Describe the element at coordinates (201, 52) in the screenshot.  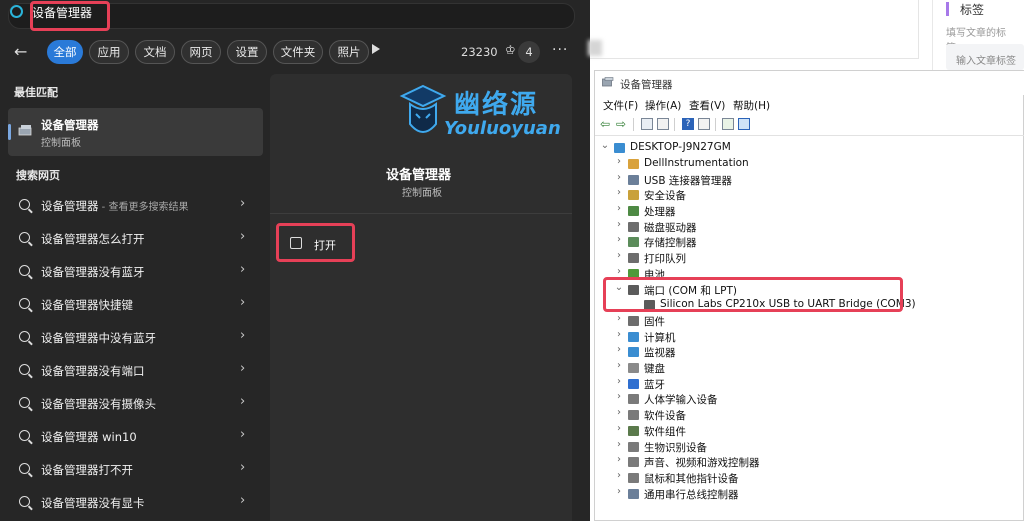
I see `filter-chip: 网页` at that location.